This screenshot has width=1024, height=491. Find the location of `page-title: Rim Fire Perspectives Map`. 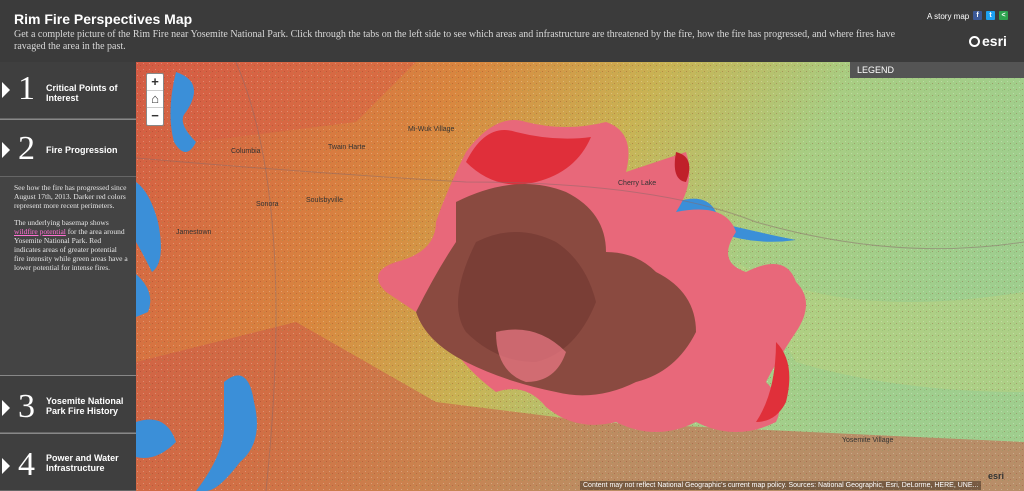

page-title: Rim Fire Perspectives Map is located at coordinates (103, 19).